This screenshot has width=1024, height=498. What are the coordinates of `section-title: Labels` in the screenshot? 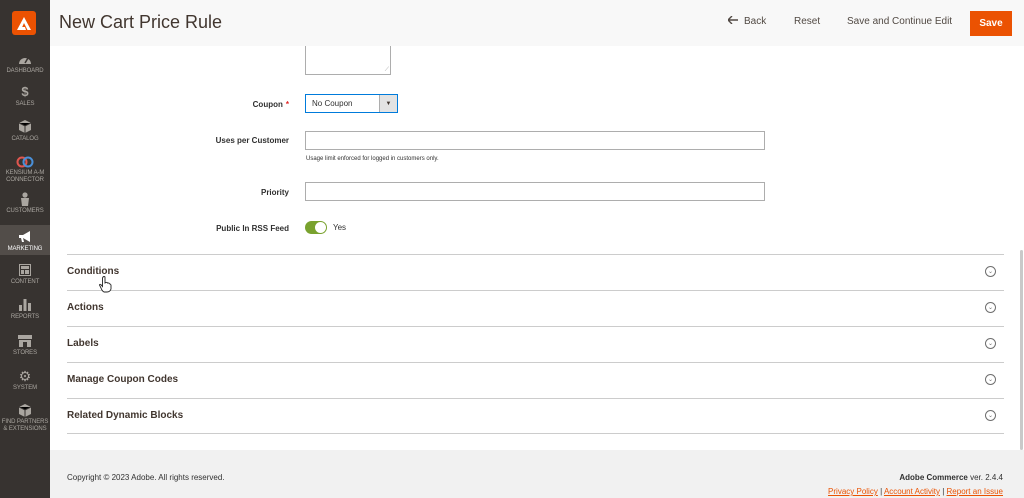 It's located at (83, 343).